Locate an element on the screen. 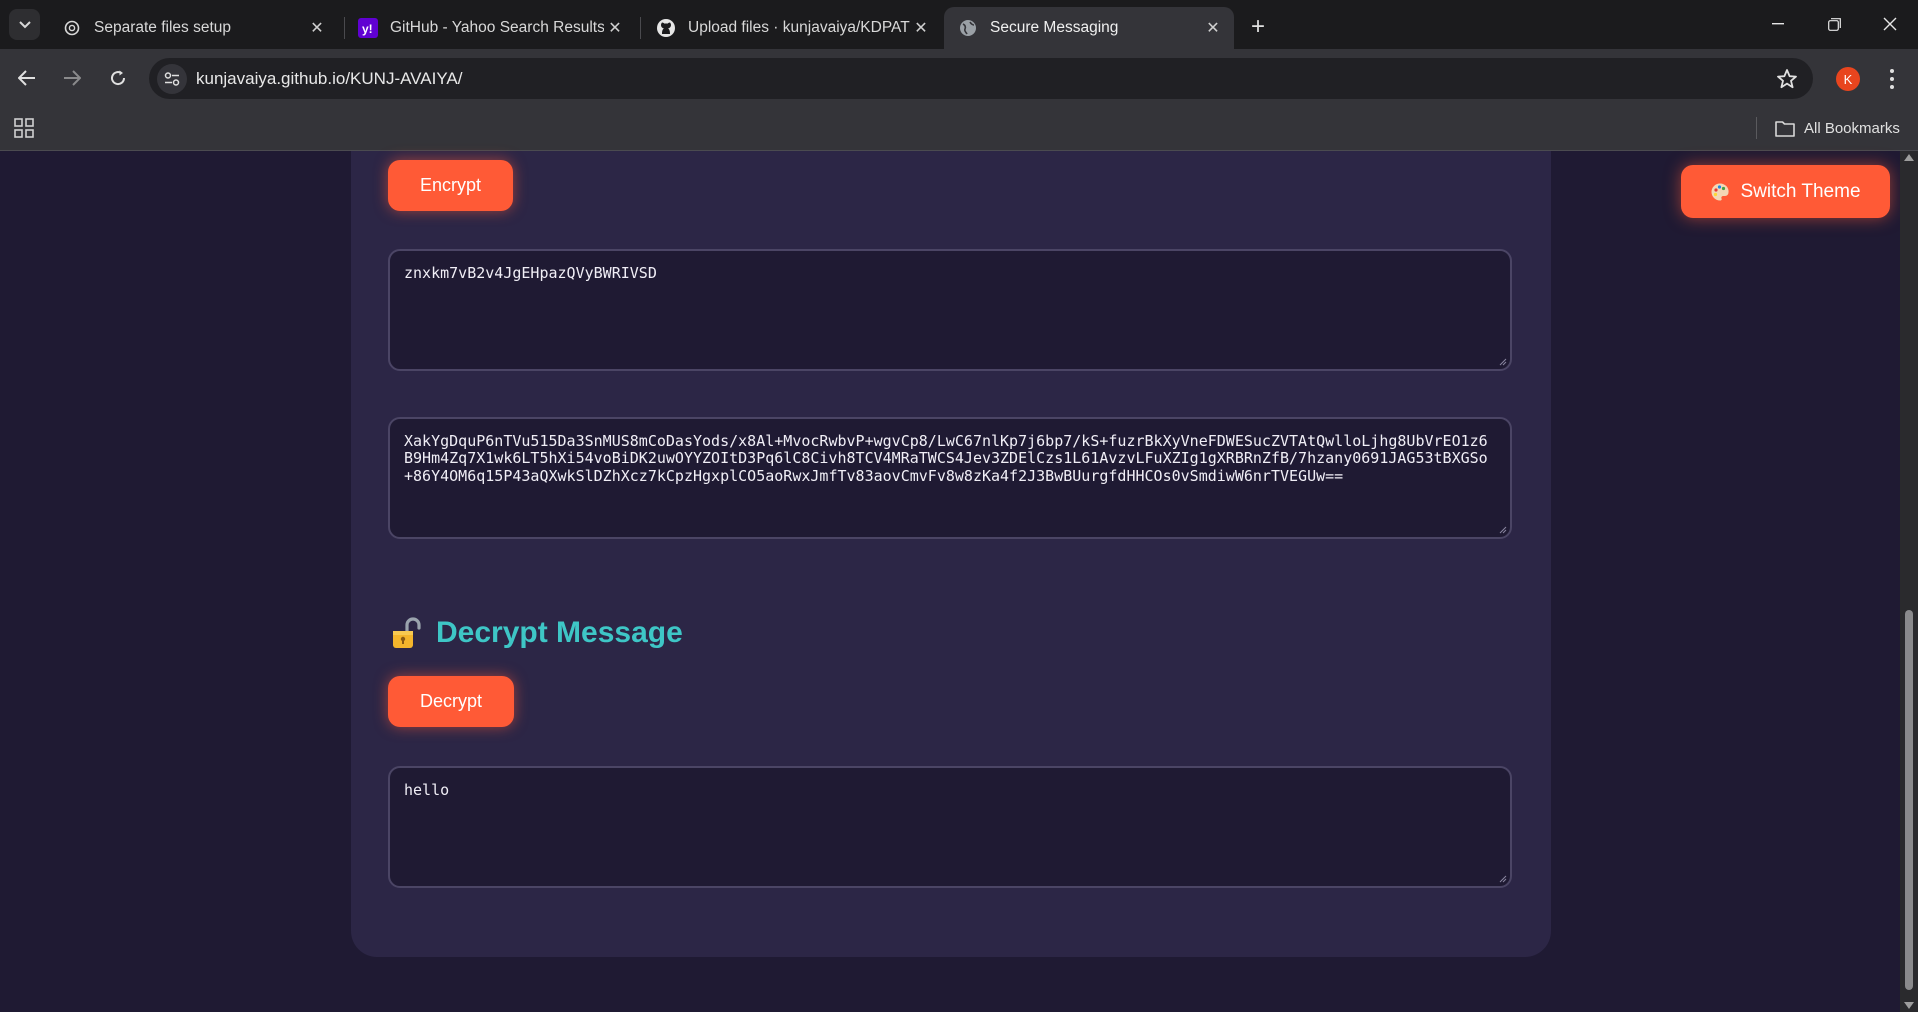  key-textarea: znxkm7vB2v4JgEHpazQVyBWRIVSD is located at coordinates (950, 310).